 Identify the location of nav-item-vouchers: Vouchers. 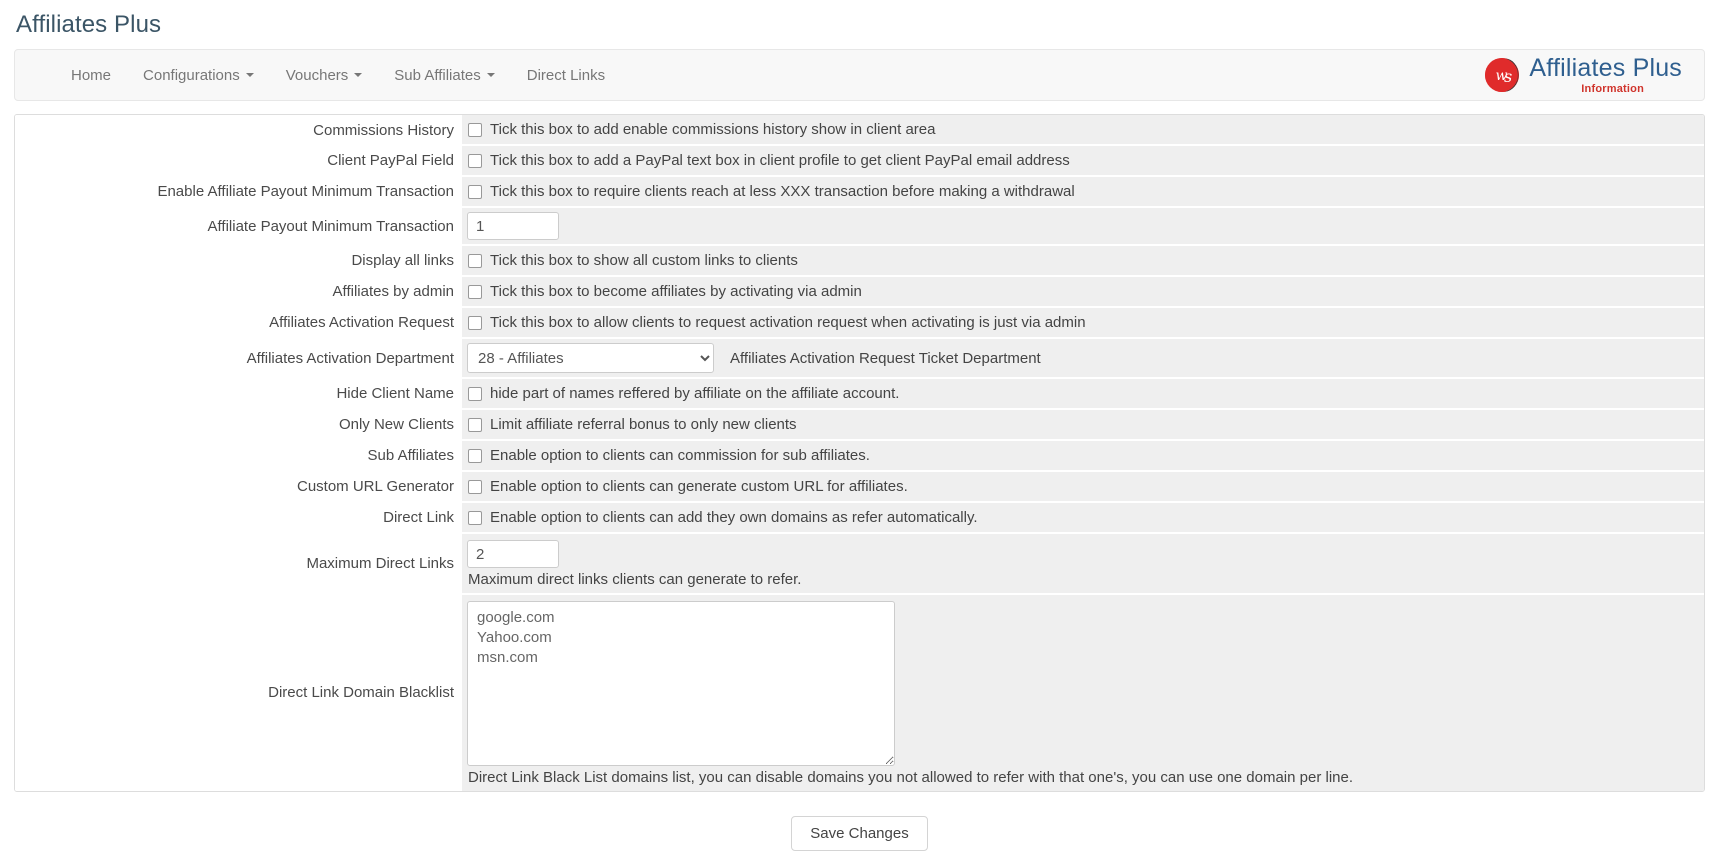
(324, 75).